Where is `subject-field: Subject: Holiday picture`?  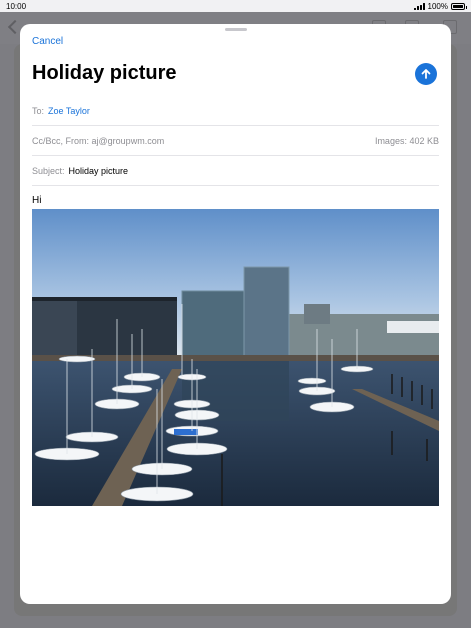
subject-field: Subject: Holiday picture is located at coordinates (235, 171).